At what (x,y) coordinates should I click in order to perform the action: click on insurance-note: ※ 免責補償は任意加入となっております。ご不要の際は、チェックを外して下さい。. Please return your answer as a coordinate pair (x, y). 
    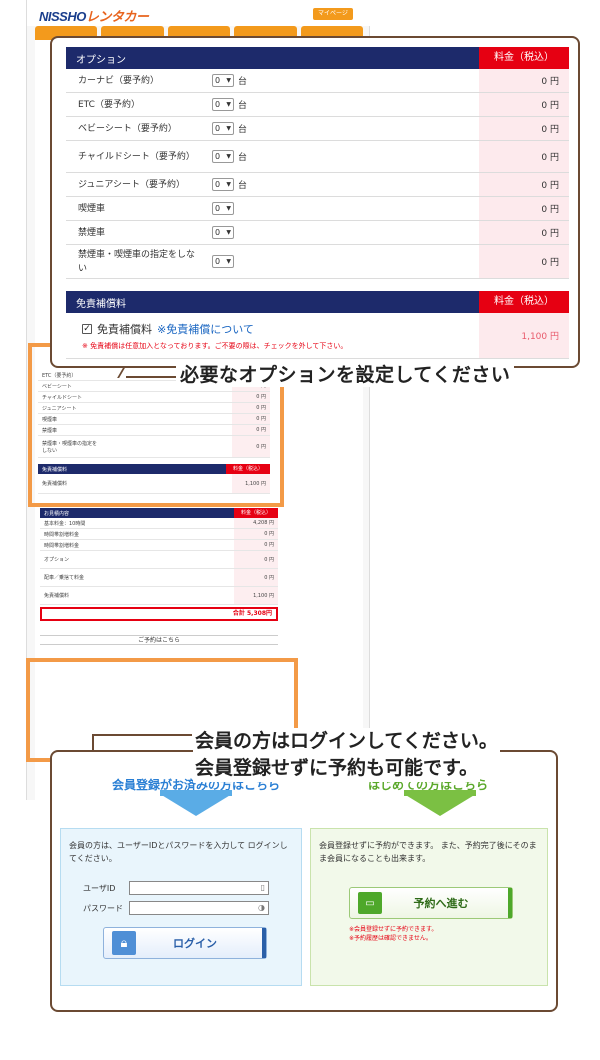
    Looking at the image, I should click on (215, 346).